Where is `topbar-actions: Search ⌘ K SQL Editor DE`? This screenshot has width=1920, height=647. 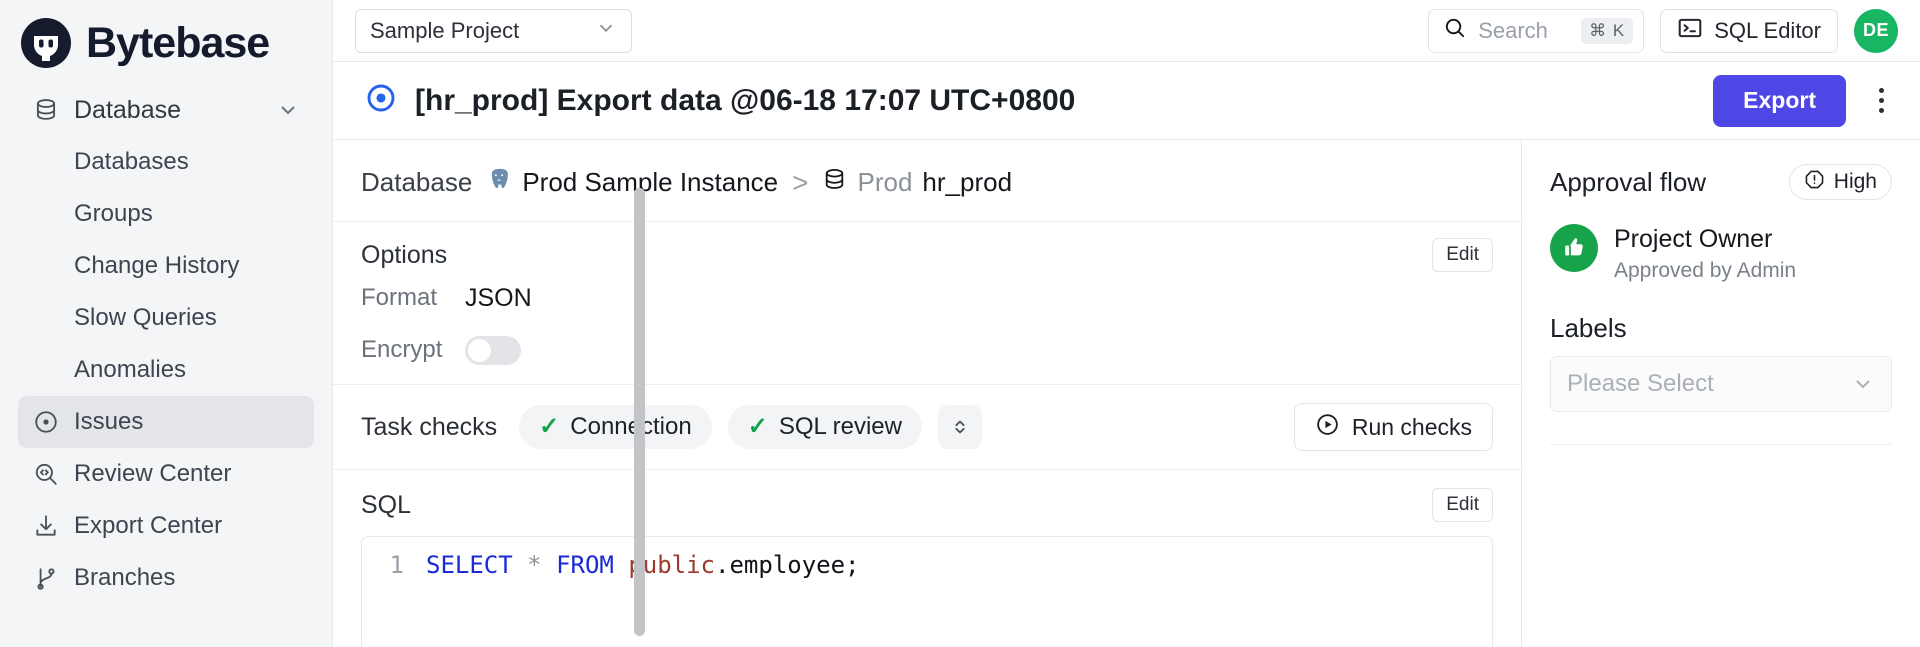 topbar-actions: Search ⌘ K SQL Editor DE is located at coordinates (1663, 30).